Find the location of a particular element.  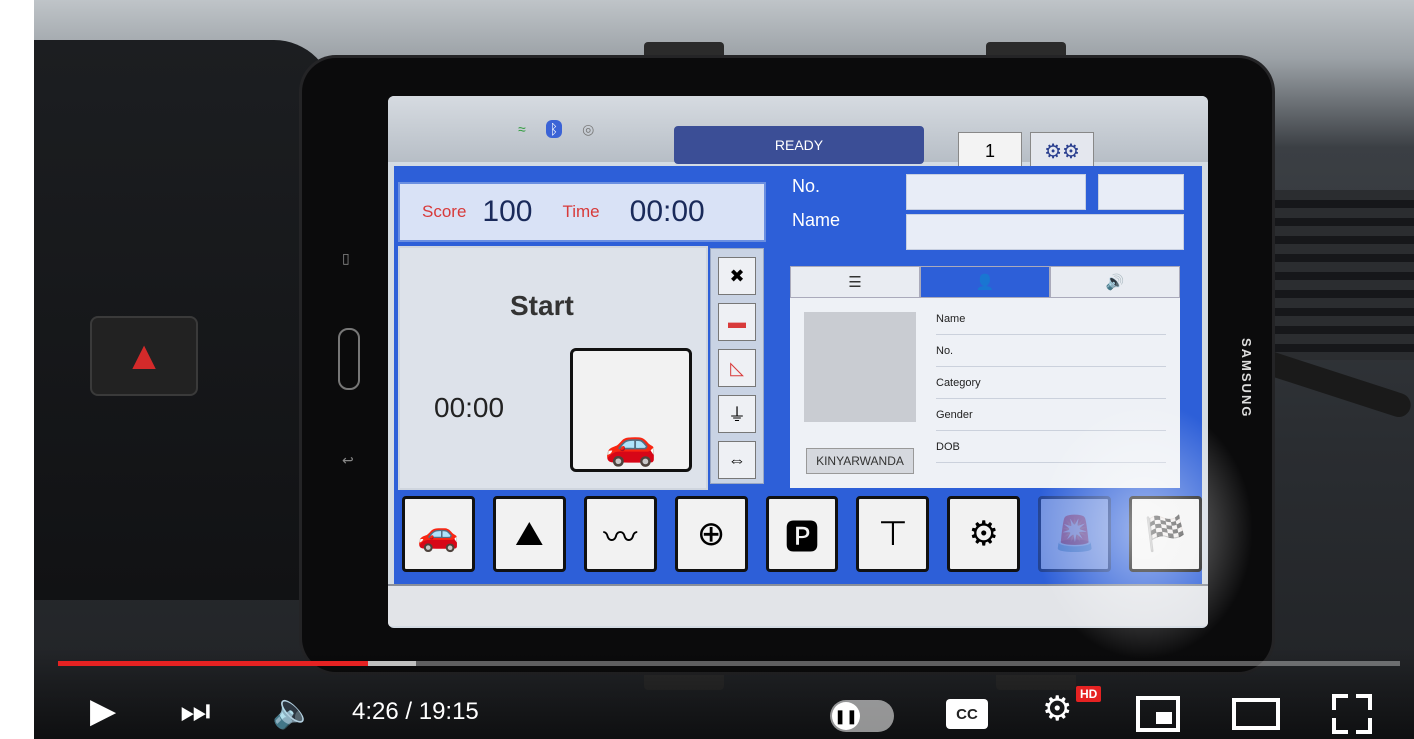

profile-field-no: No. is located at coordinates (1051, 351).